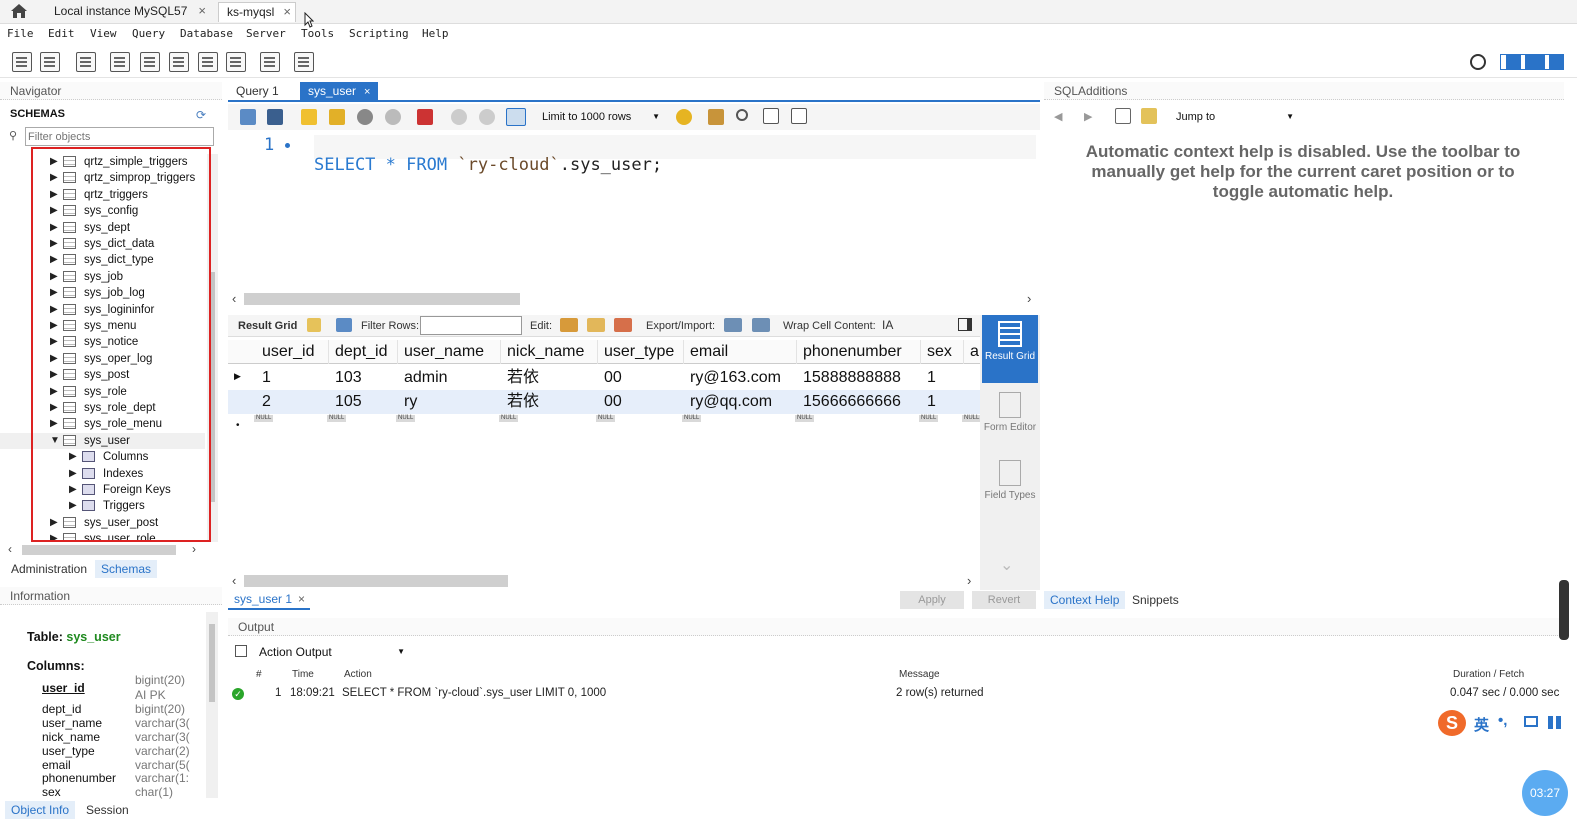  What do you see at coordinates (266, 33) in the screenshot?
I see `menu-server: Server` at bounding box center [266, 33].